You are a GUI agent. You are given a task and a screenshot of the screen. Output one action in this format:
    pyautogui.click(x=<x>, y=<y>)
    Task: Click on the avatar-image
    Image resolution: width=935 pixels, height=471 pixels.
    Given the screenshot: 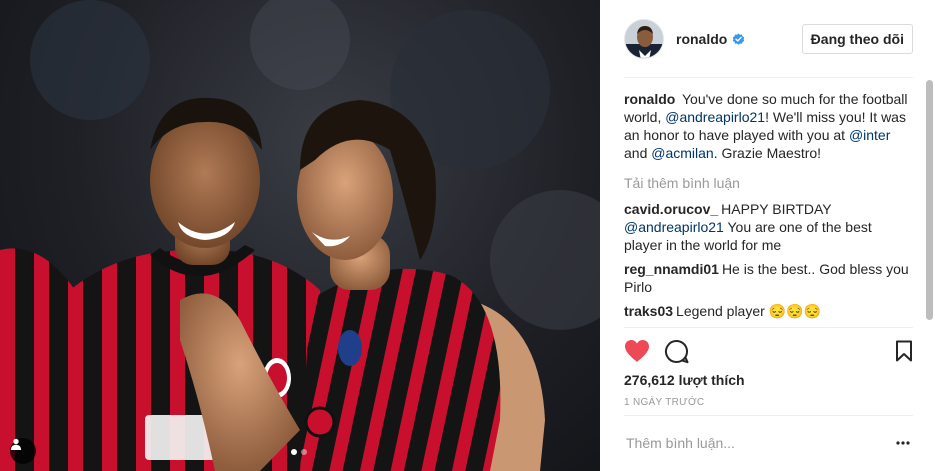 What is the action you would take?
    pyautogui.click(x=644, y=39)
    